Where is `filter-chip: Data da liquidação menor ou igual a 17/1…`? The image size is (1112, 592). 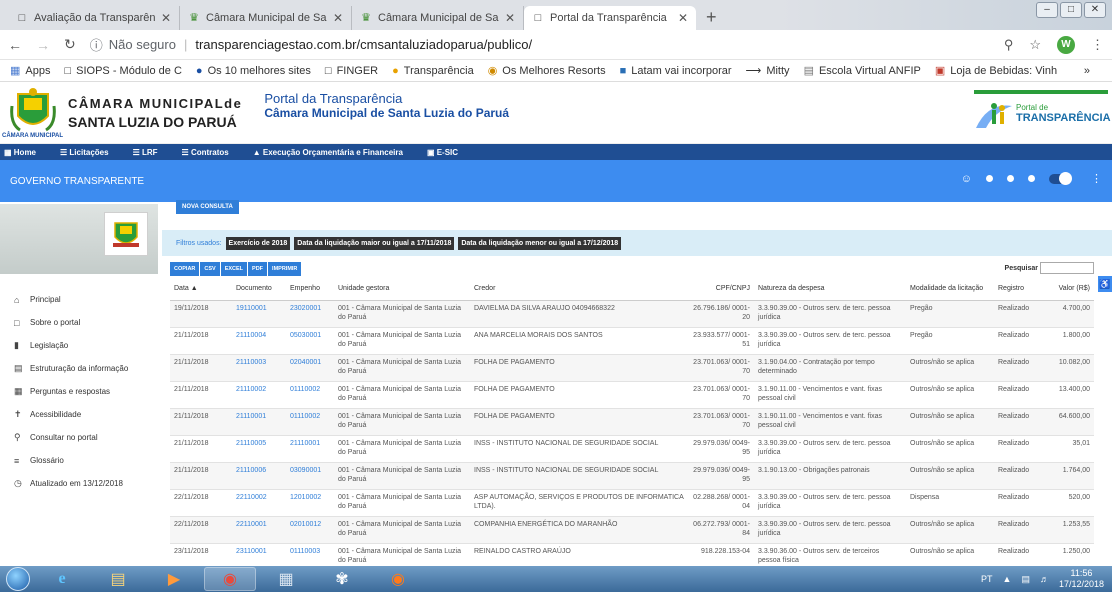 filter-chip: Data da liquidação menor ou igual a 17/1… is located at coordinates (540, 243).